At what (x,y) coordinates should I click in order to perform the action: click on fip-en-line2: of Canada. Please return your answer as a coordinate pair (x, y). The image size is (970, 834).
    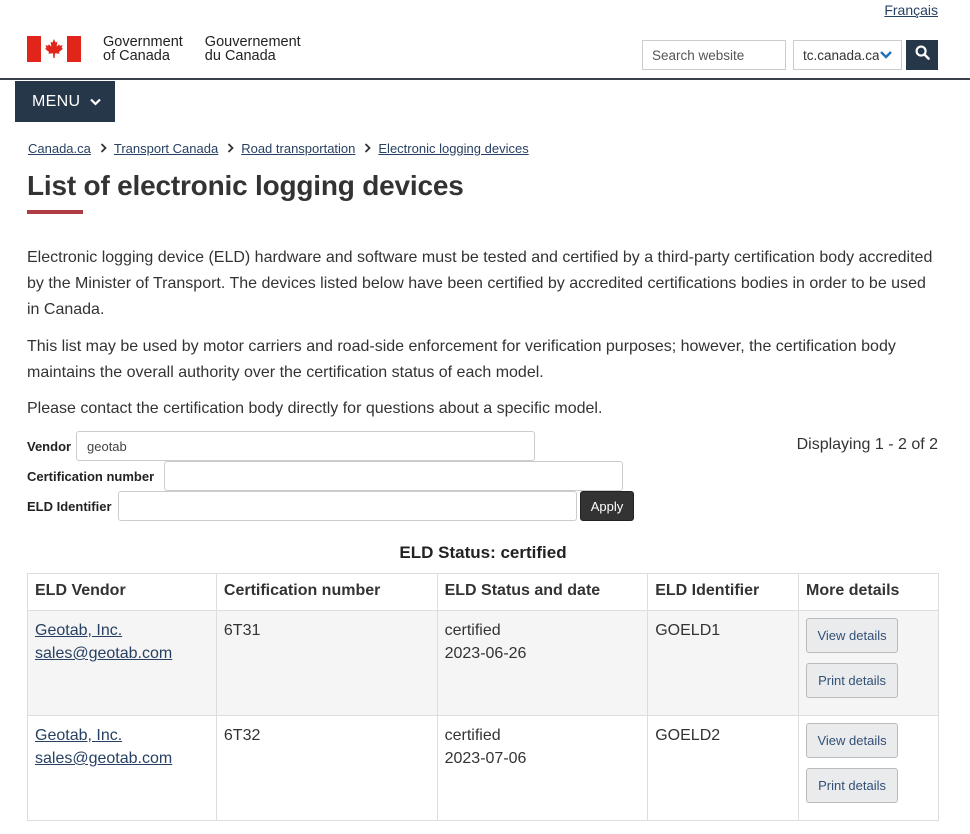
    Looking at the image, I should click on (136, 56).